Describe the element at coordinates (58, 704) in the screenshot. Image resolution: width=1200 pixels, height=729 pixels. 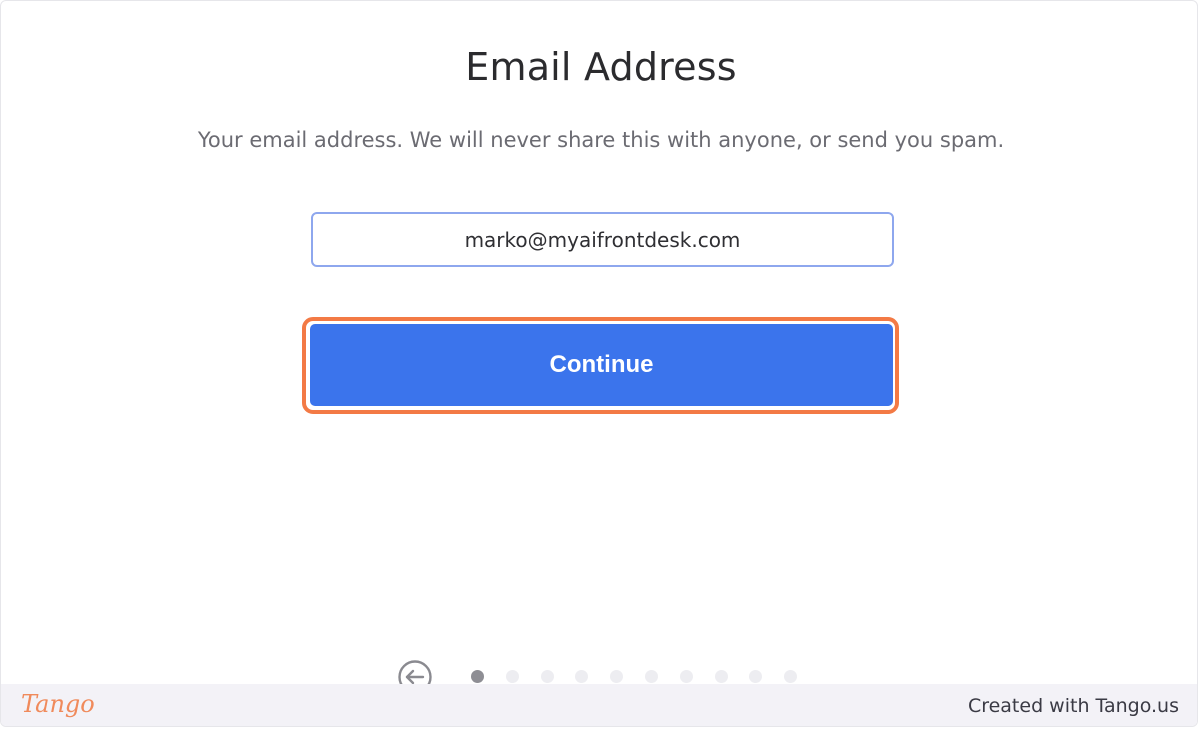
I see `tango-logo: Tango` at that location.